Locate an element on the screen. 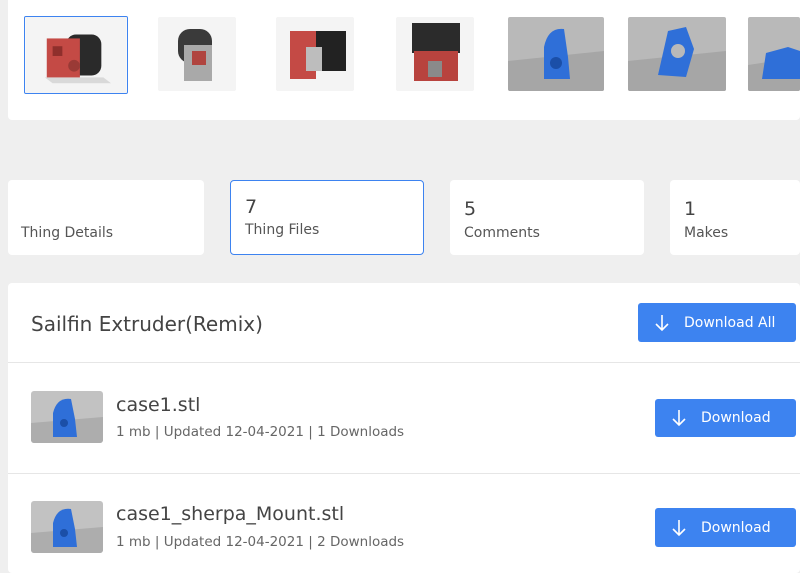  download-all-label: Download All is located at coordinates (730, 322).